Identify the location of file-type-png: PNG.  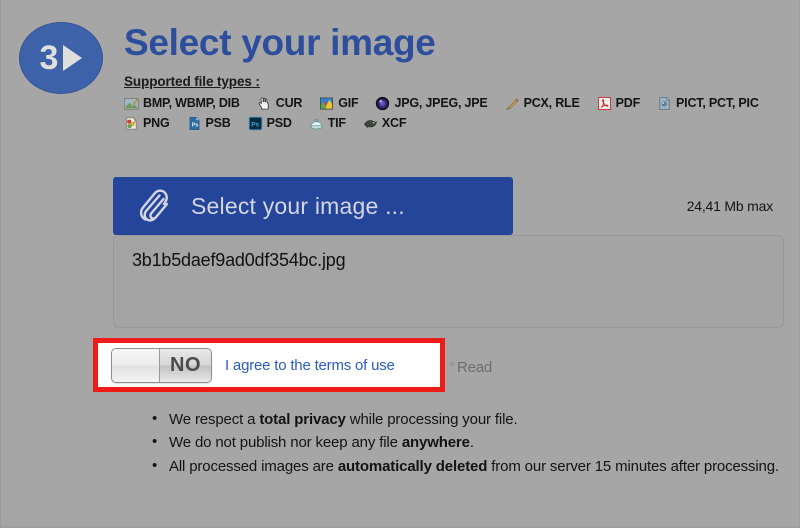
(147, 123).